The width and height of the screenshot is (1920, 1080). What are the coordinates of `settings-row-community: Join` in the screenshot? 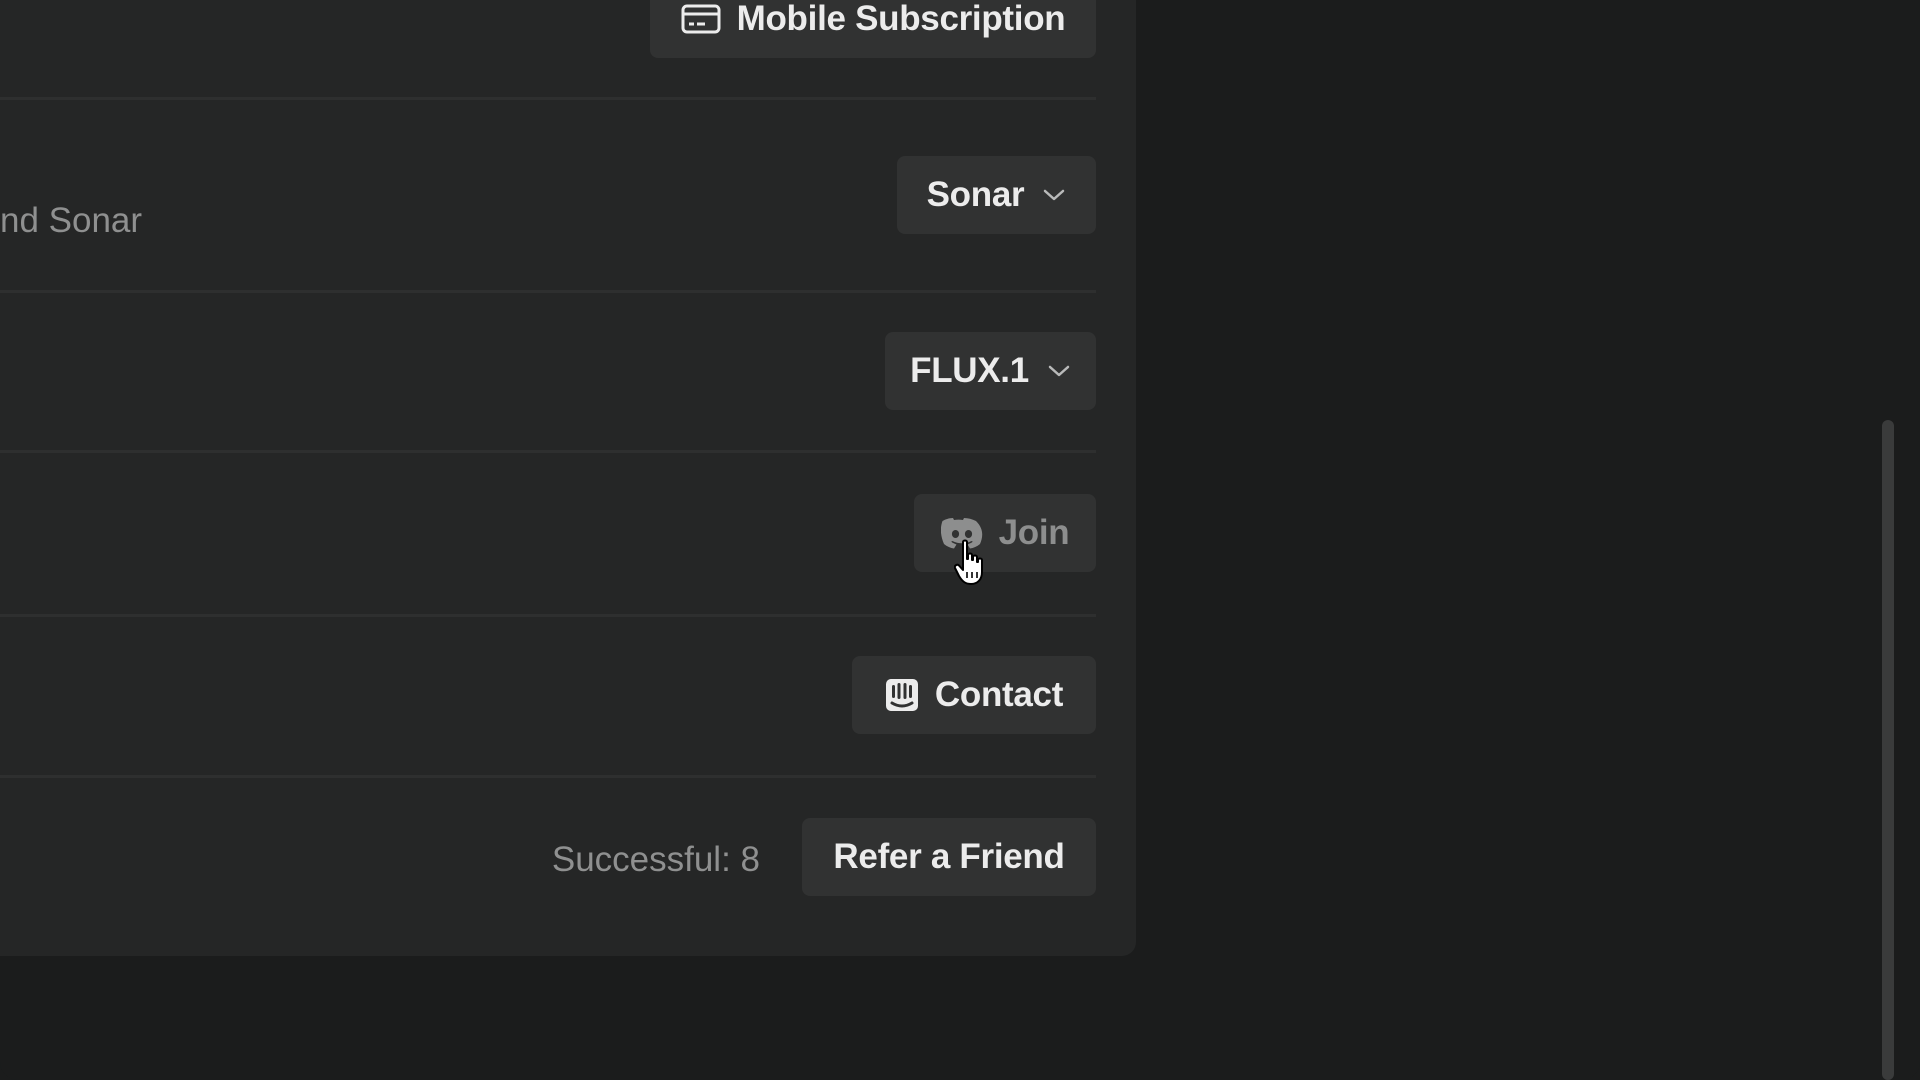 It's located at (548, 535).